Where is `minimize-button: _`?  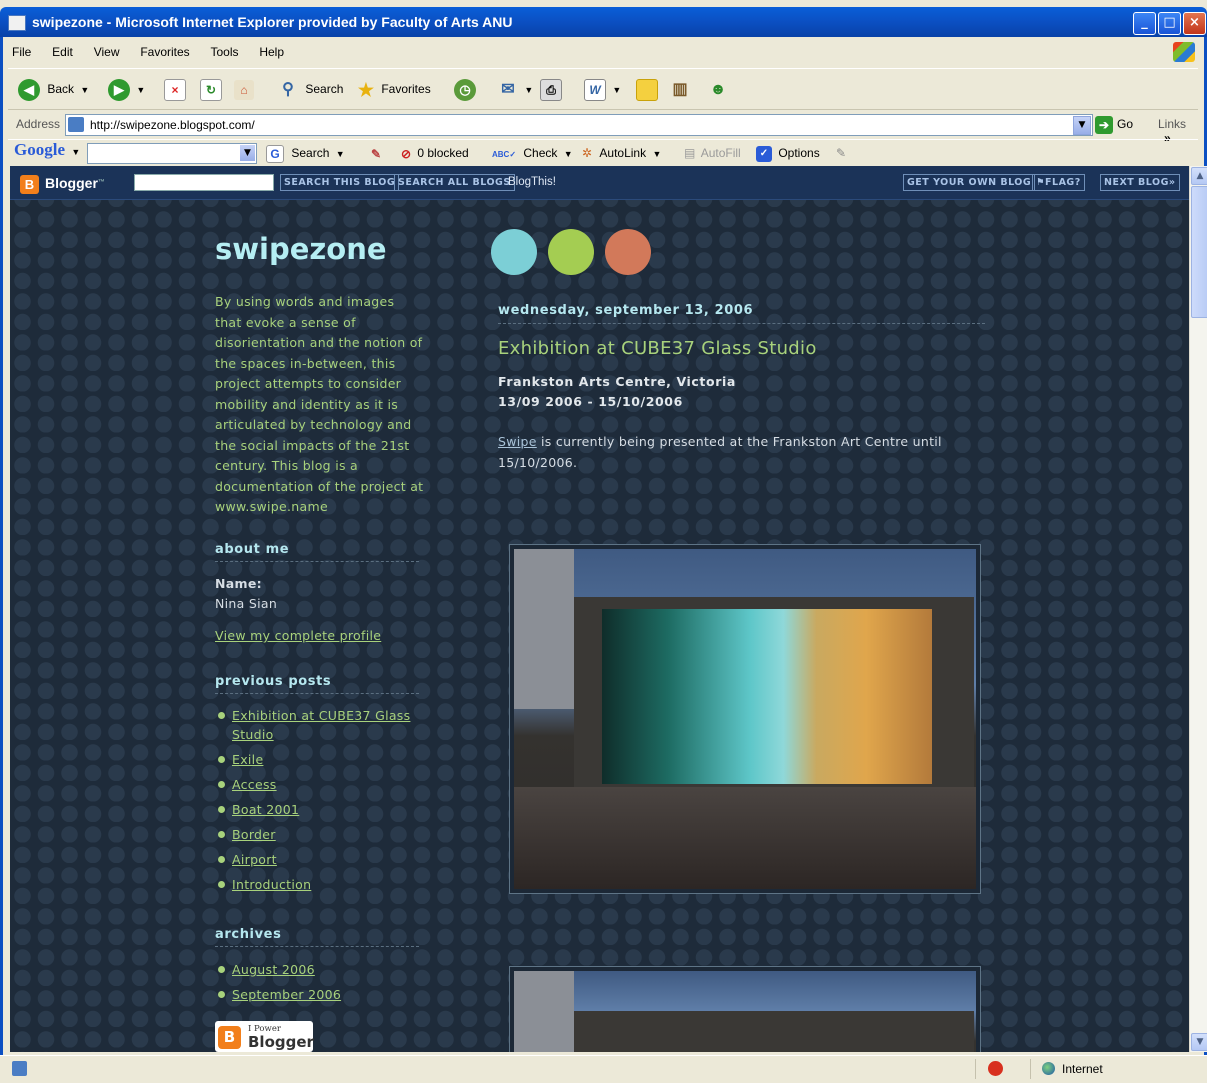
minimize-button: _ is located at coordinates (1144, 23).